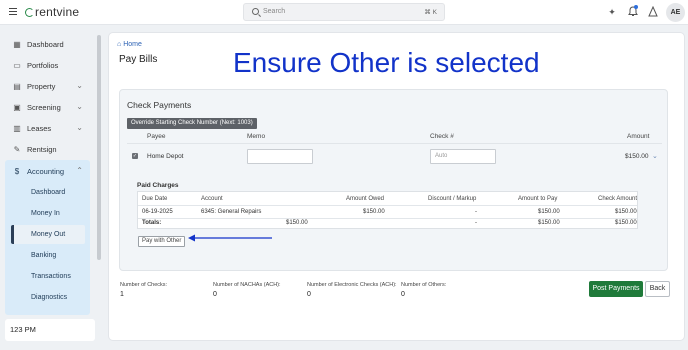  What do you see at coordinates (365, 199) in the screenshot?
I see `table-header: Amount Owed` at bounding box center [365, 199].